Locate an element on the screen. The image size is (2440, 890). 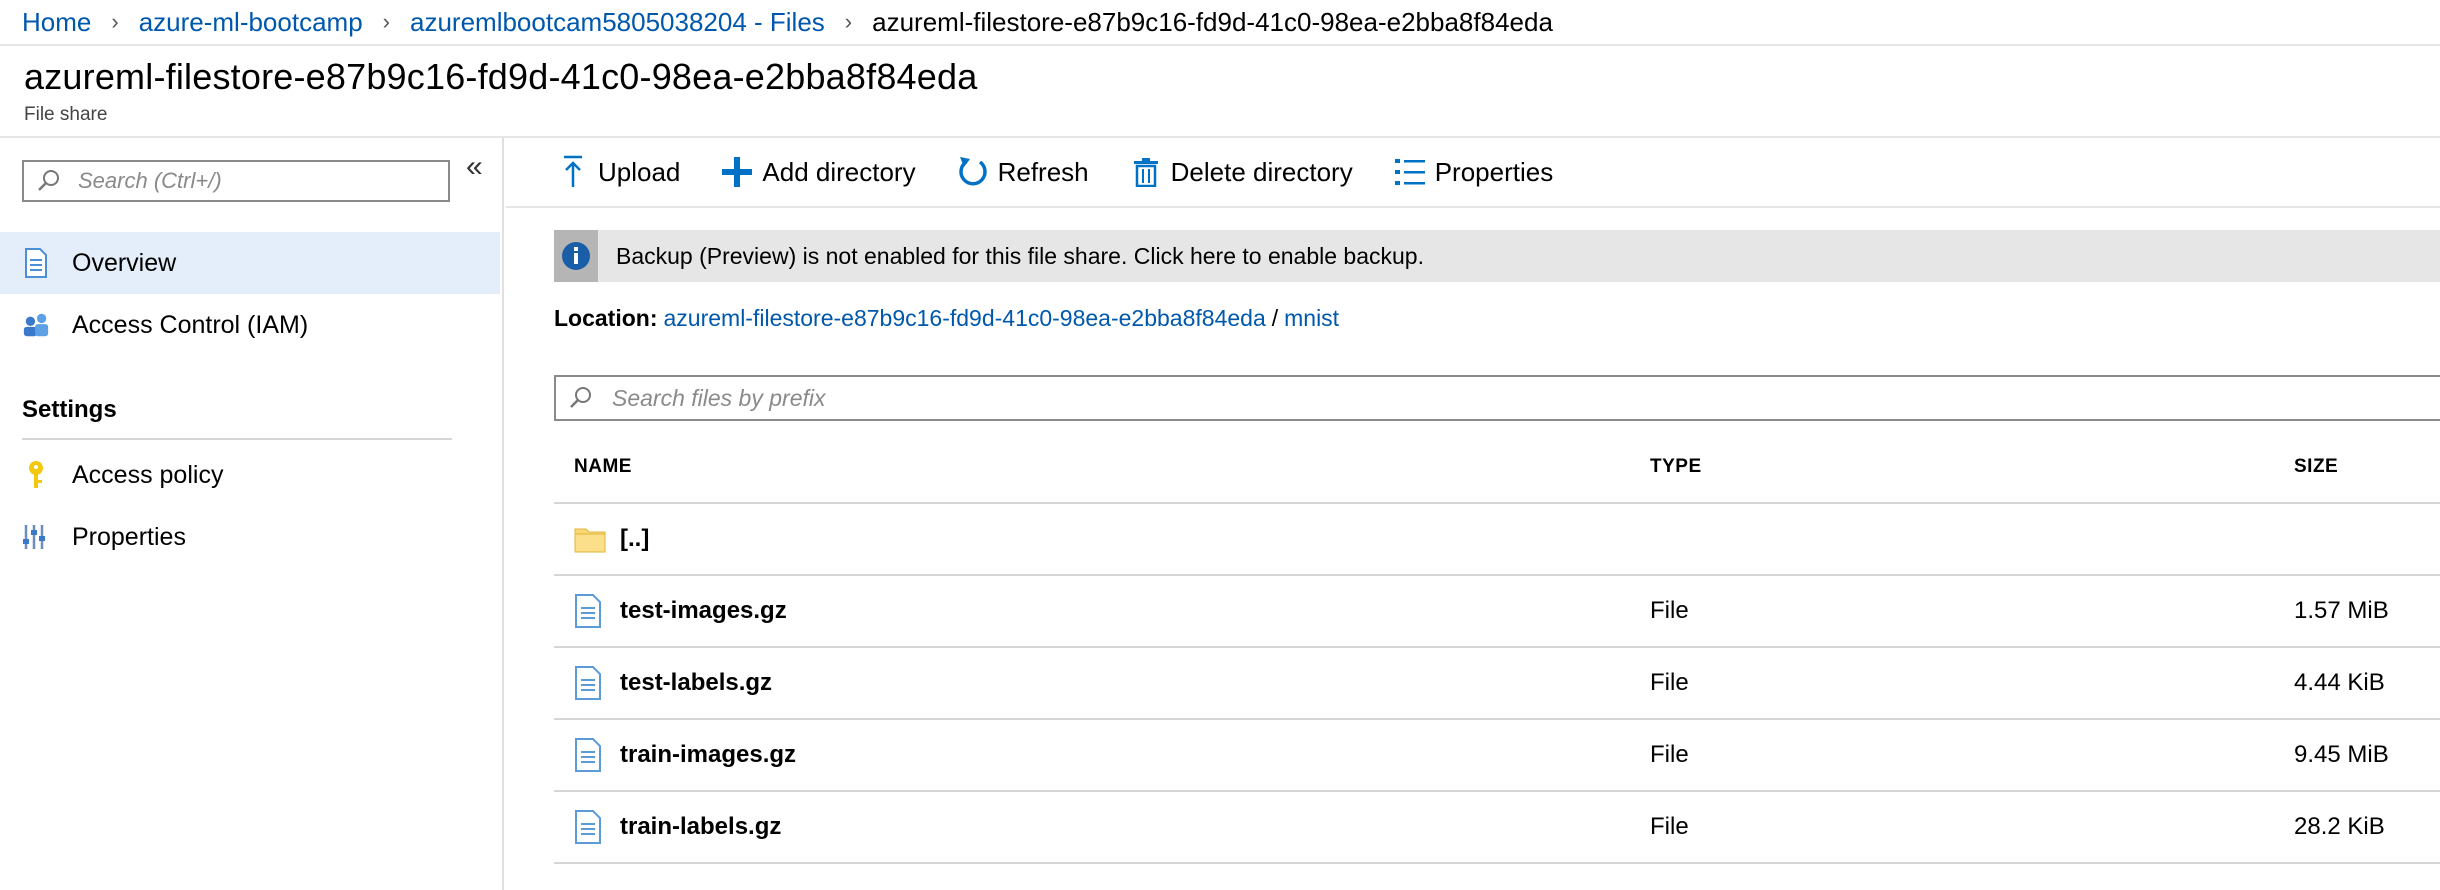
file-size: 1.57 MiB is located at coordinates (2341, 610).